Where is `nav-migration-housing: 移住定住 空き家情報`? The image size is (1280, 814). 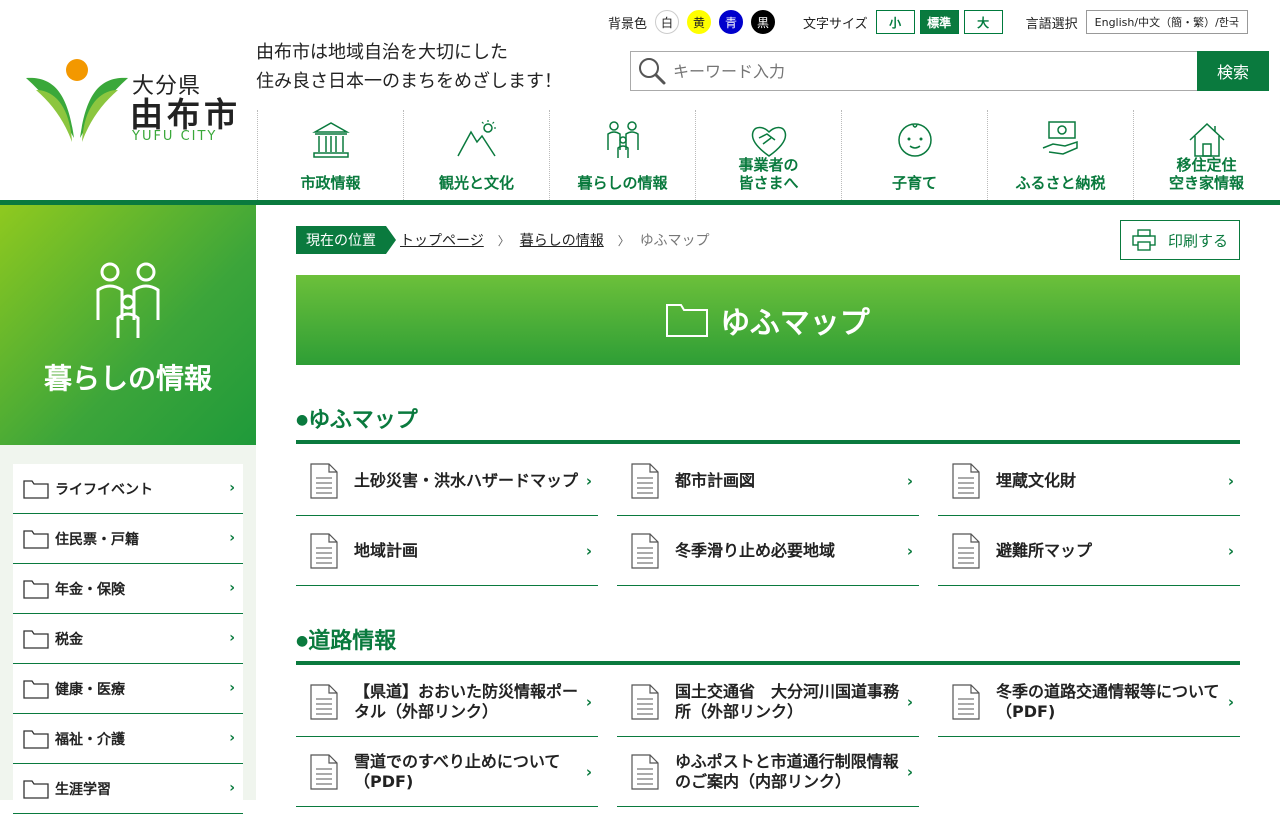
nav-migration-housing: 移住定住 空き家情報 is located at coordinates (1206, 155).